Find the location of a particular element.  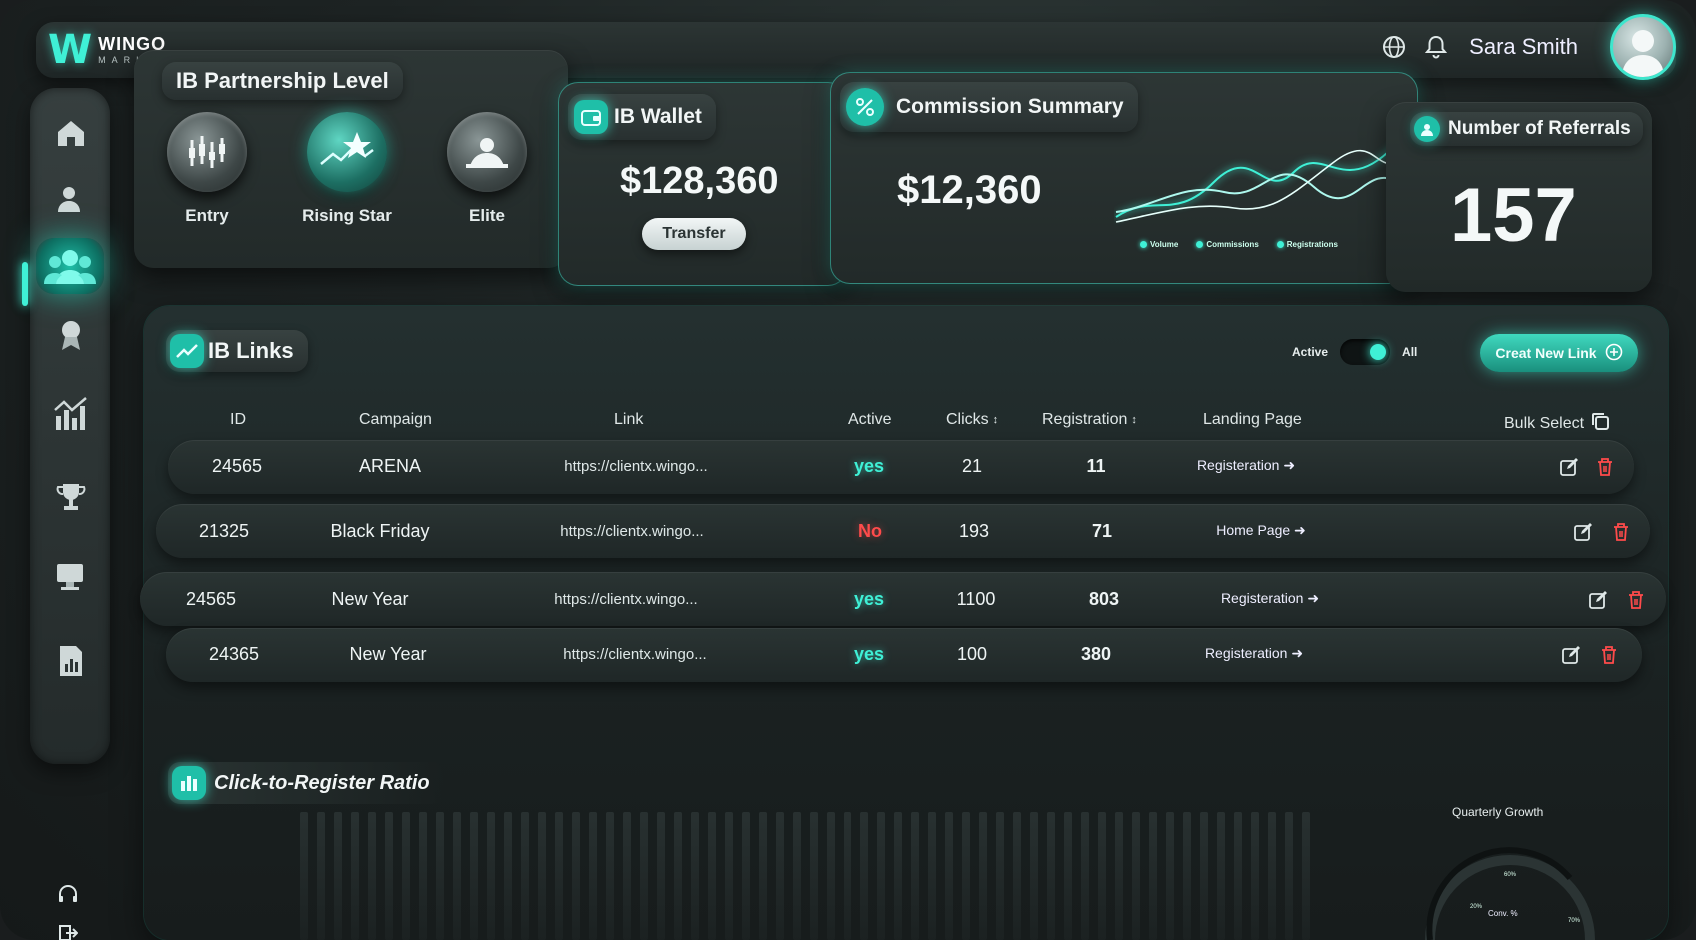

row-registration: 803 is located at coordinates (1104, 599).